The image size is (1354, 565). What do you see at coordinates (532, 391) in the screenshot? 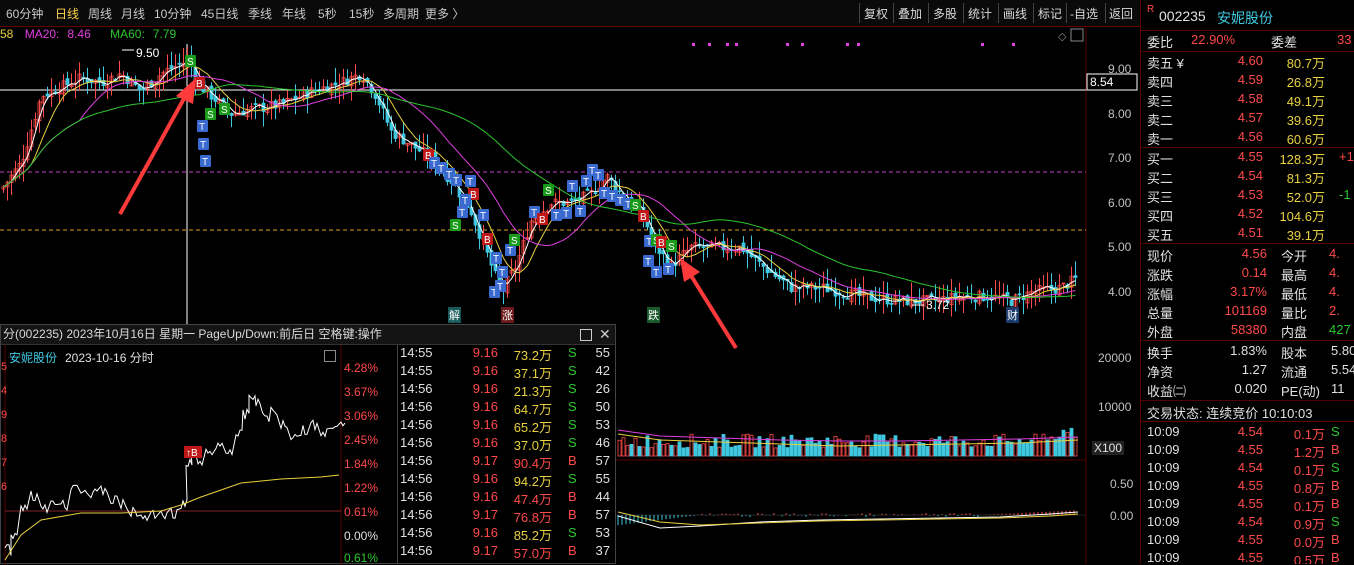
I see `trade-volume: 21.3万` at bounding box center [532, 391].